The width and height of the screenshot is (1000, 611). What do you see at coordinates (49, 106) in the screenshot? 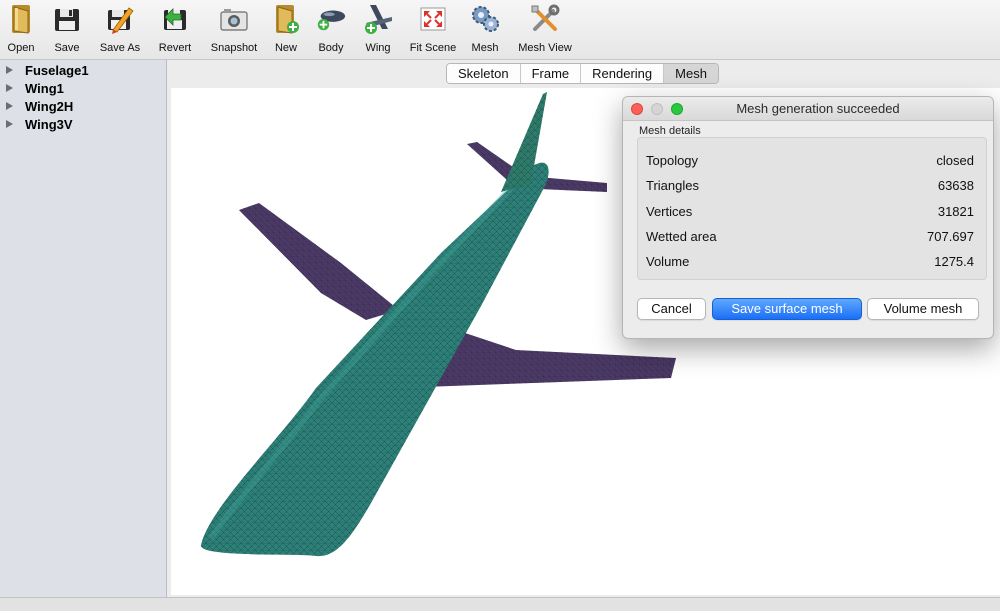
I see `tree-item-label: Wing2H` at bounding box center [49, 106].